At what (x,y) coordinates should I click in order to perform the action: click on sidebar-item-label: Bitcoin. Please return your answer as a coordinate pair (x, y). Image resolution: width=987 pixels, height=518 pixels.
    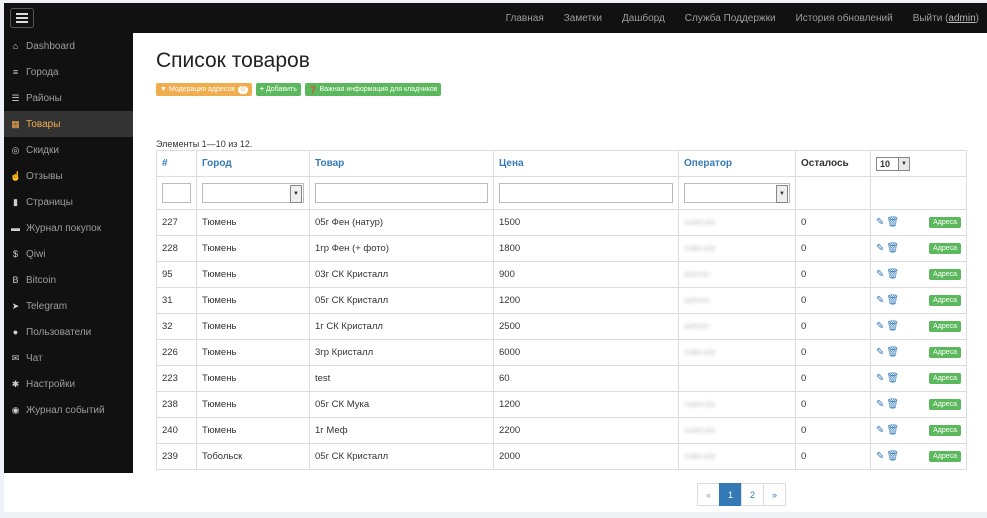
    Looking at the image, I should click on (41, 280).